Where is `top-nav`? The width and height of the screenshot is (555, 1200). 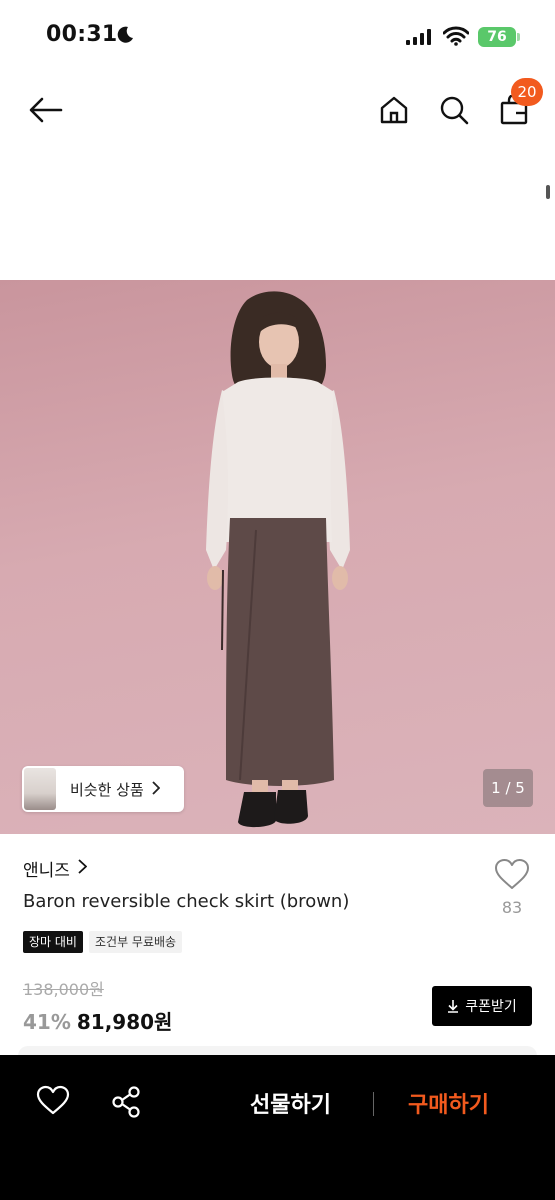 top-nav is located at coordinates (277, 110).